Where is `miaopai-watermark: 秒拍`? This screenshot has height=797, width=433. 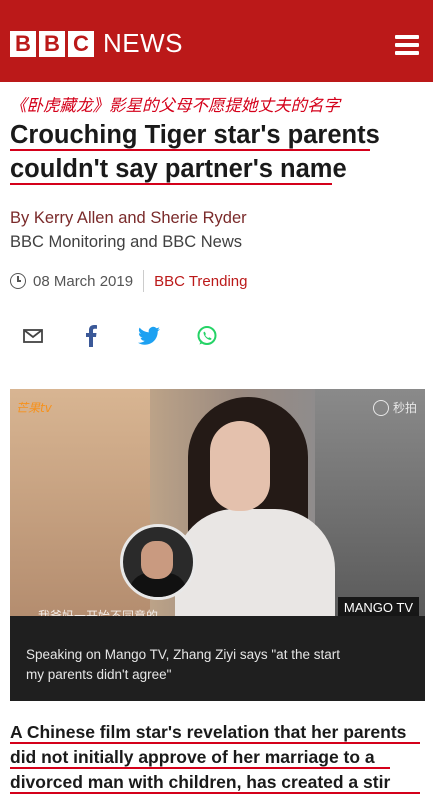 miaopai-watermark: 秒拍 is located at coordinates (394, 407).